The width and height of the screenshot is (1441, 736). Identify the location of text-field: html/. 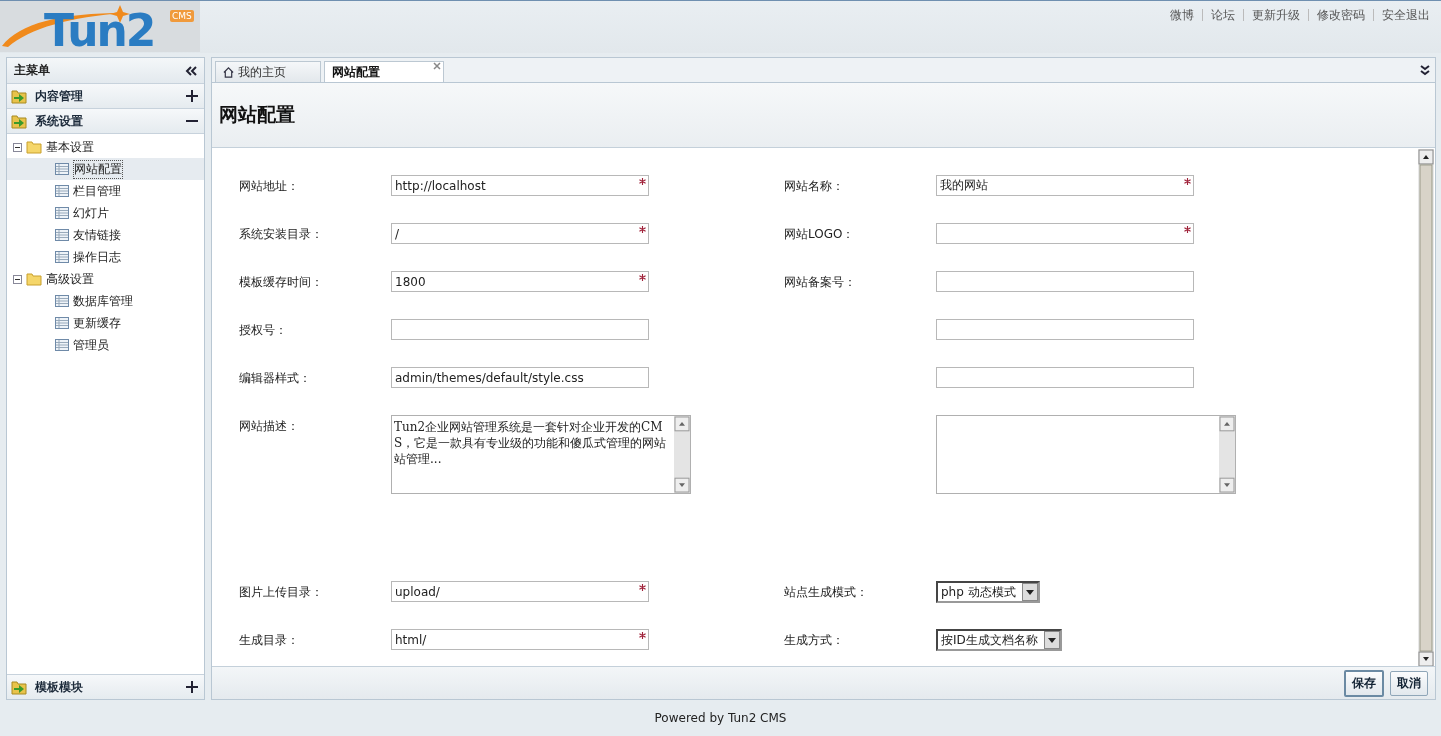
(520, 639).